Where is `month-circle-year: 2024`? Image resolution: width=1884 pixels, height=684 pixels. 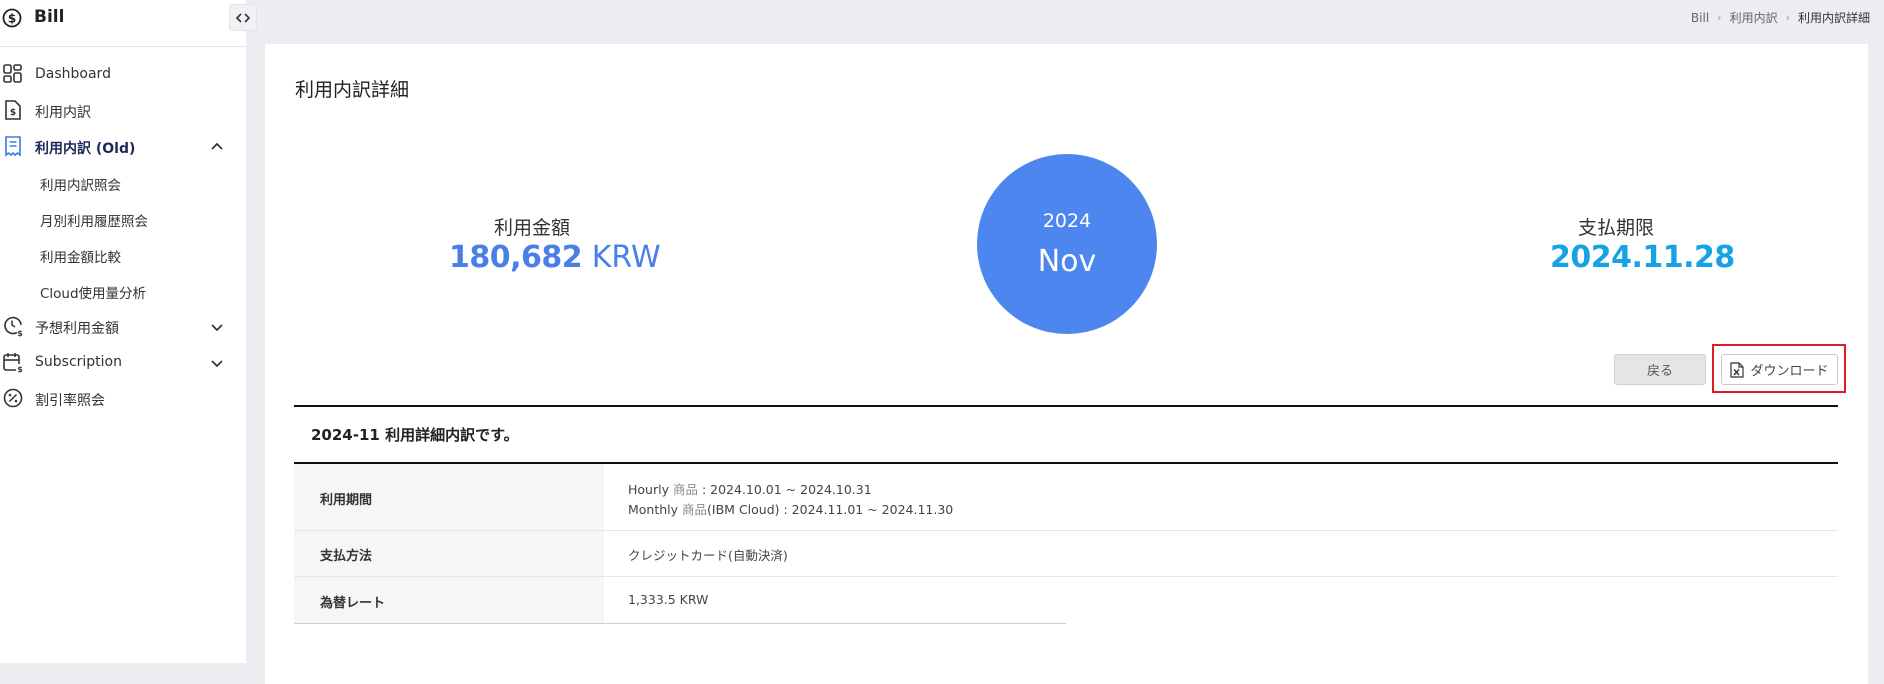 month-circle-year: 2024 is located at coordinates (1067, 221).